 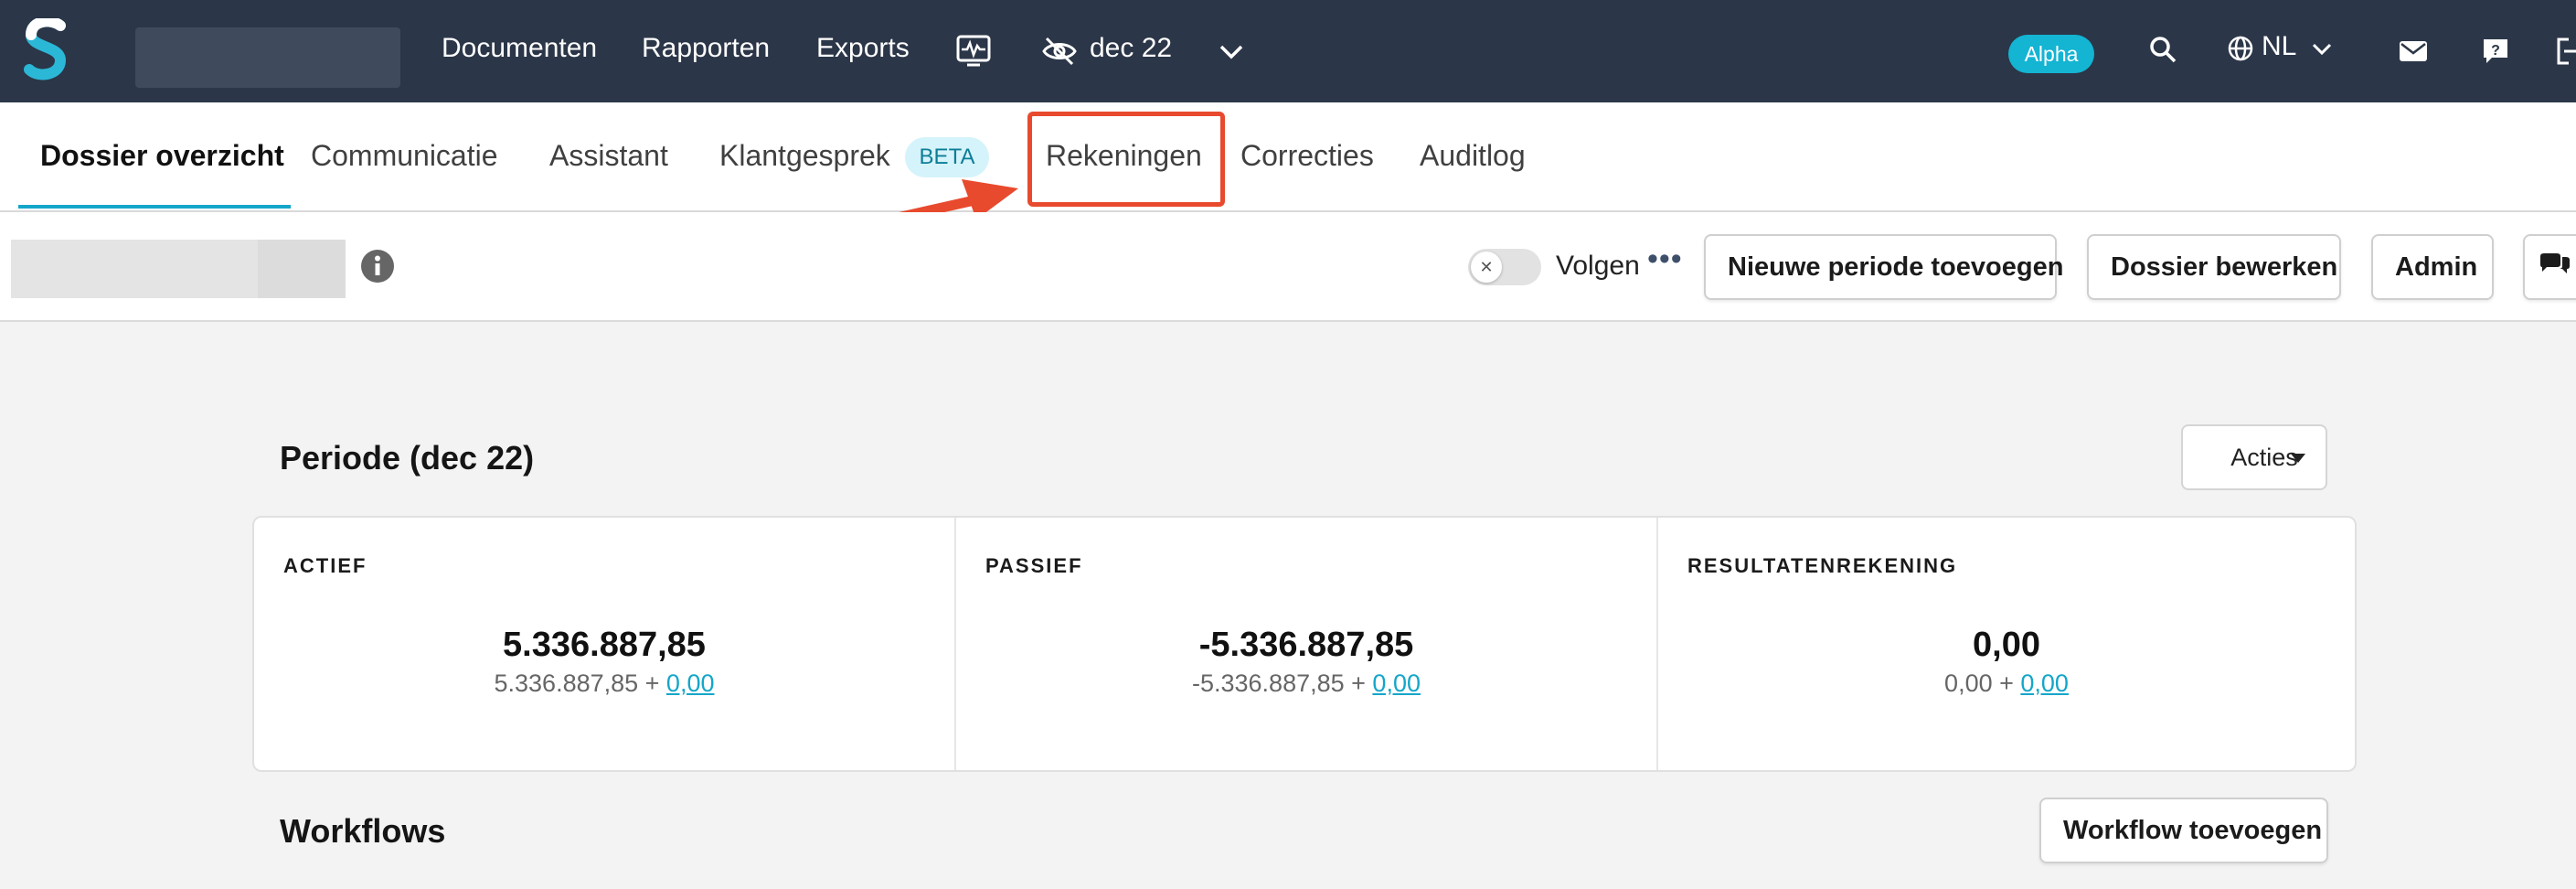 I want to click on client-selector, so click(x=268, y=57).